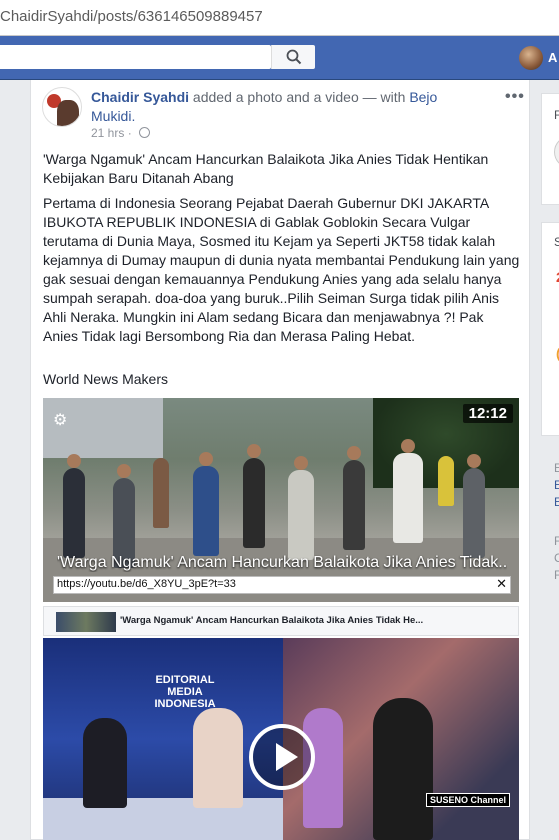 This screenshot has height=840, width=559. I want to click on globe-icon, so click(145, 132).